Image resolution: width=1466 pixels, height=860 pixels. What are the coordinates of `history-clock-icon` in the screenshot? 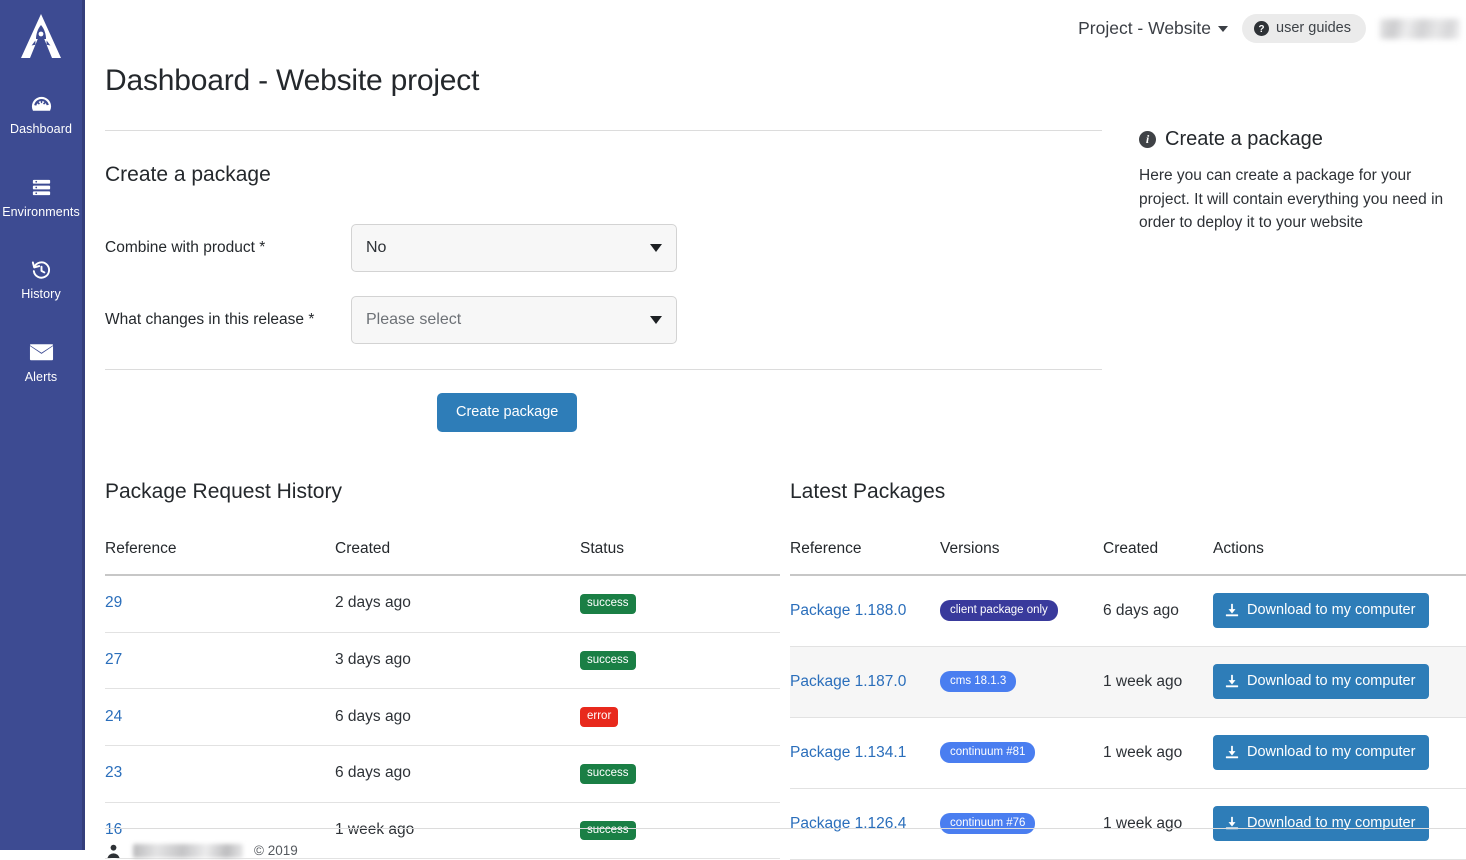 It's located at (41, 270).